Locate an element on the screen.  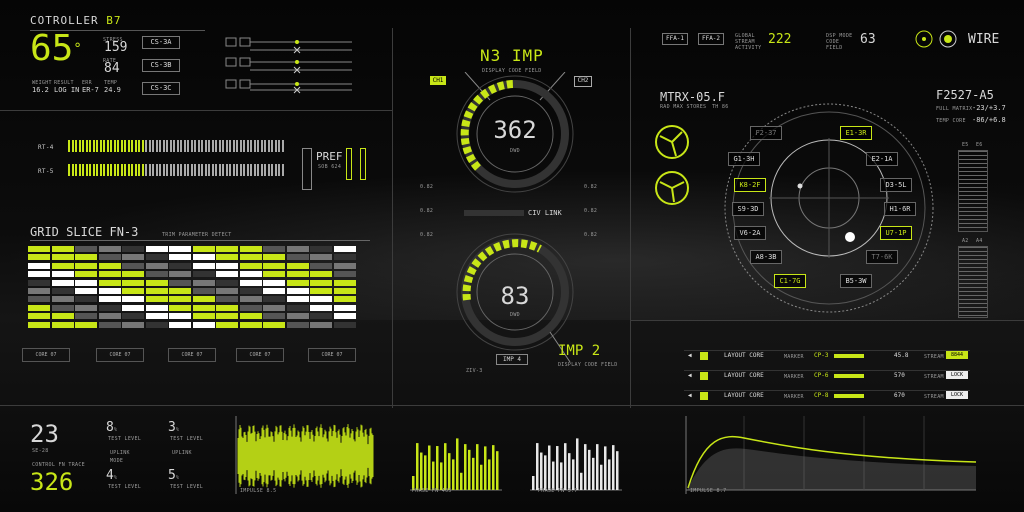
radar-label: T7-6K is located at coordinates (882, 257).